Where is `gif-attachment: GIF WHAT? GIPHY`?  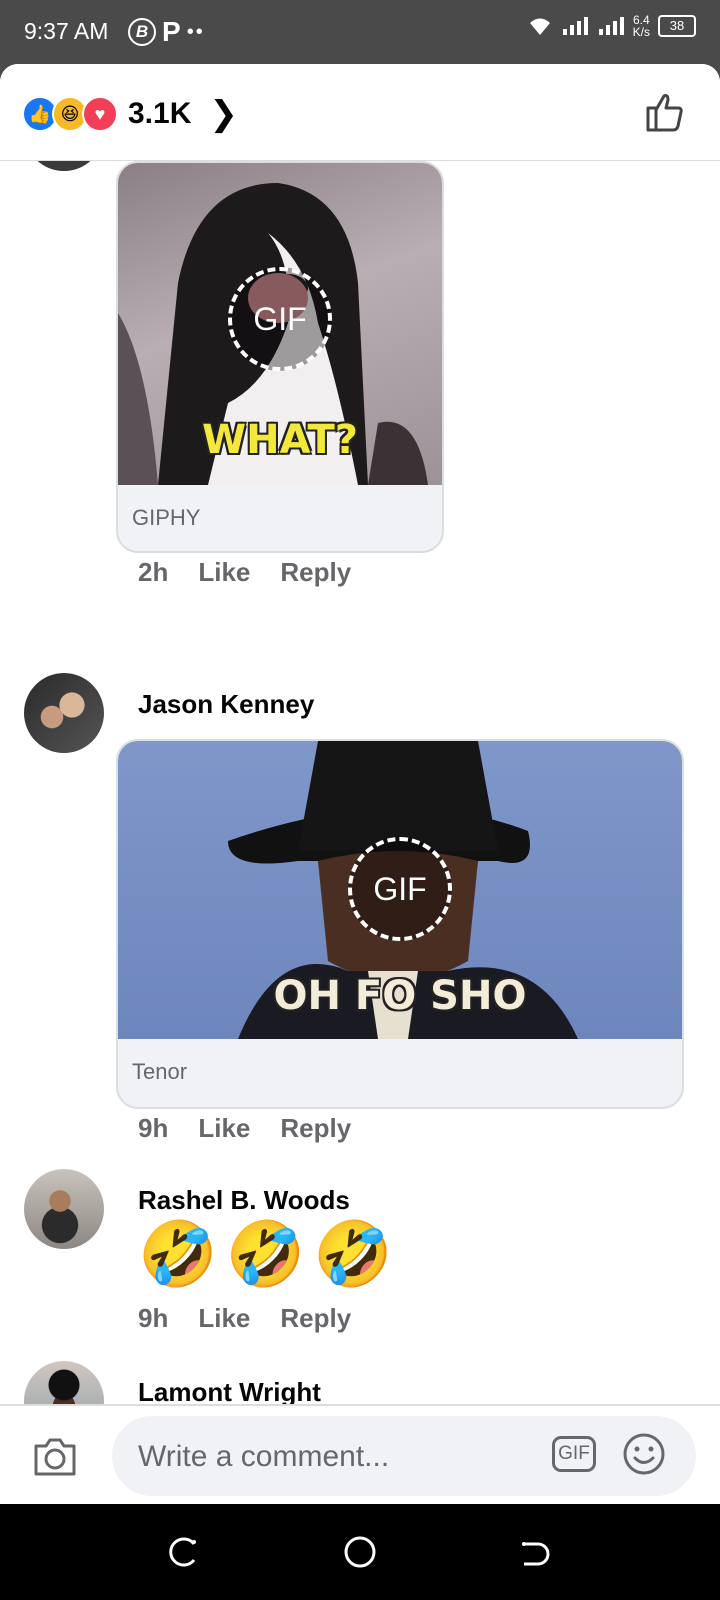 gif-attachment: GIF WHAT? GIPHY is located at coordinates (280, 357).